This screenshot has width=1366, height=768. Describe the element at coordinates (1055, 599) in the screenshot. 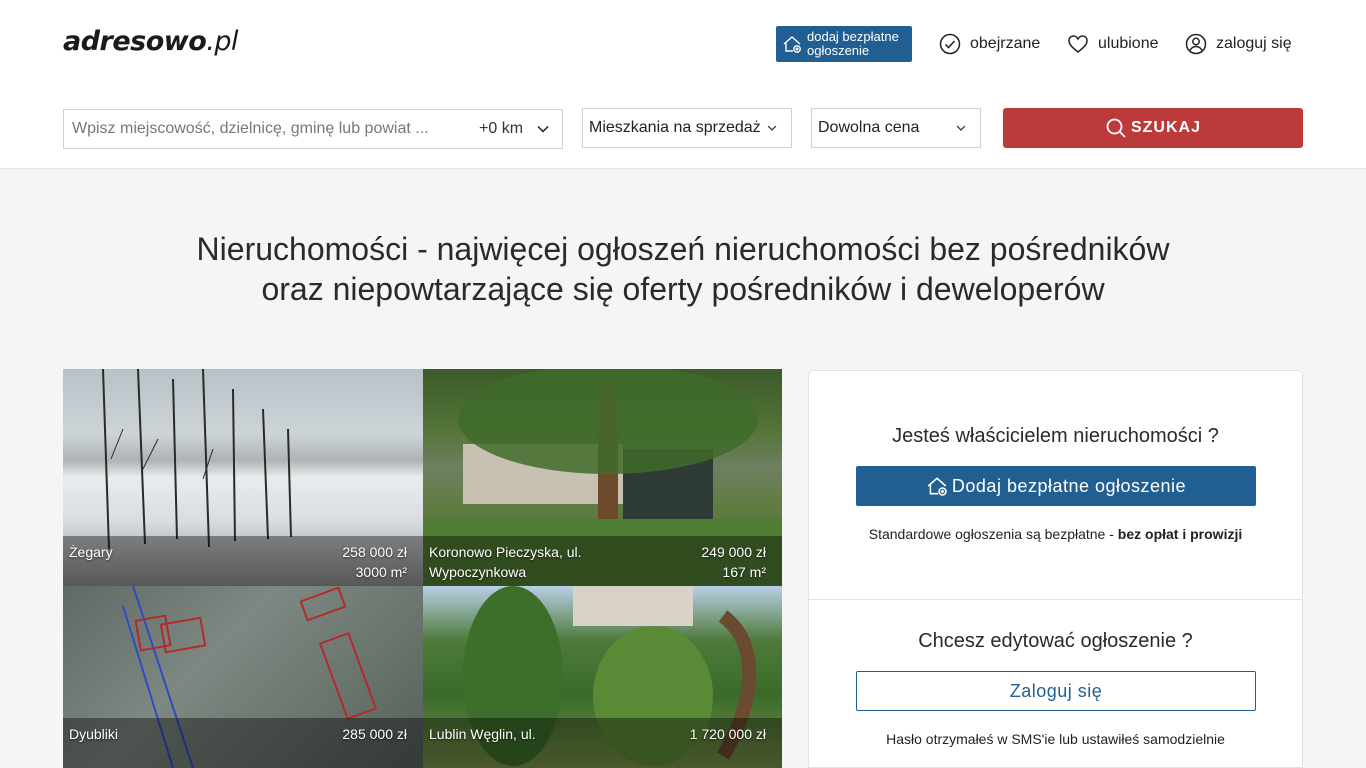

I see `divider` at that location.